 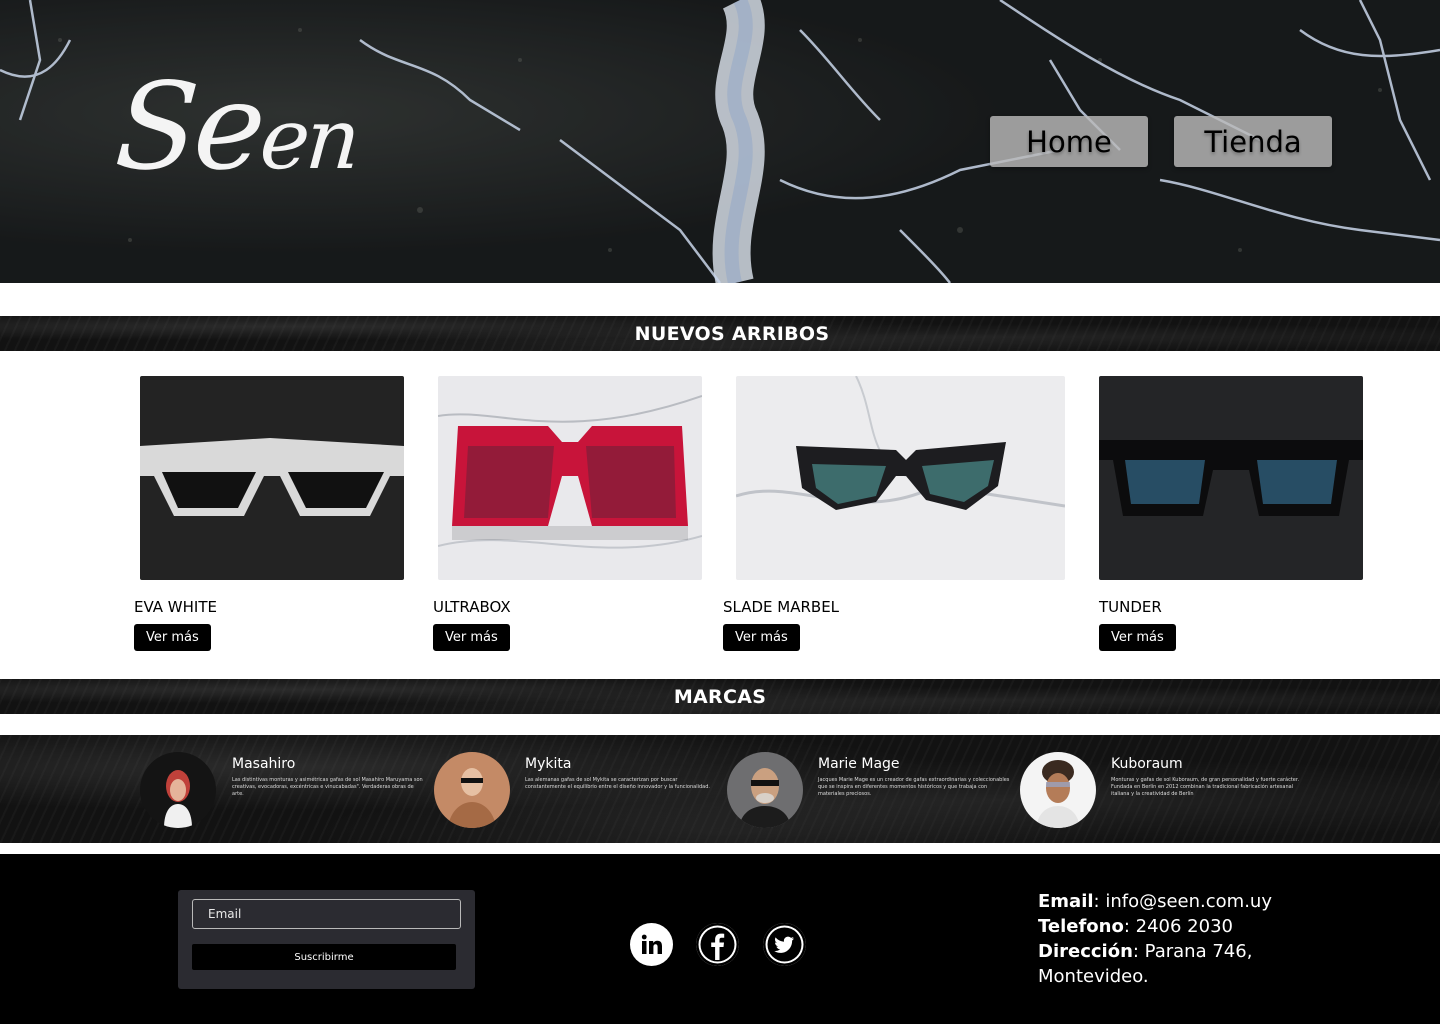 What do you see at coordinates (781, 607) in the screenshot?
I see `product-name: SLADE MARBEL` at bounding box center [781, 607].